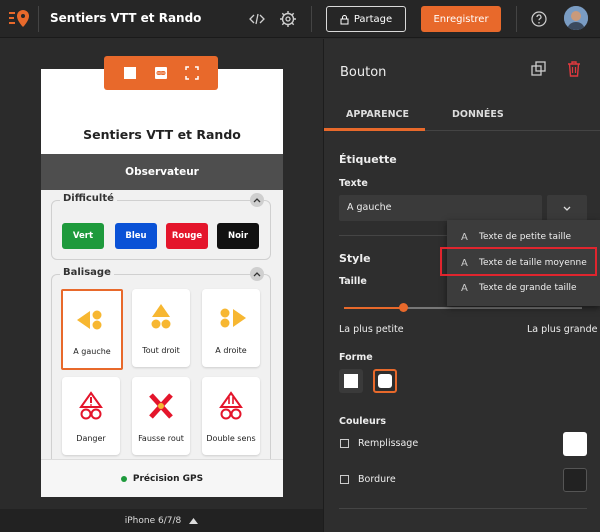 The height and width of the screenshot is (532, 600). What do you see at coordinates (344, 19) in the screenshot?
I see `lock-icon` at bounding box center [344, 19].